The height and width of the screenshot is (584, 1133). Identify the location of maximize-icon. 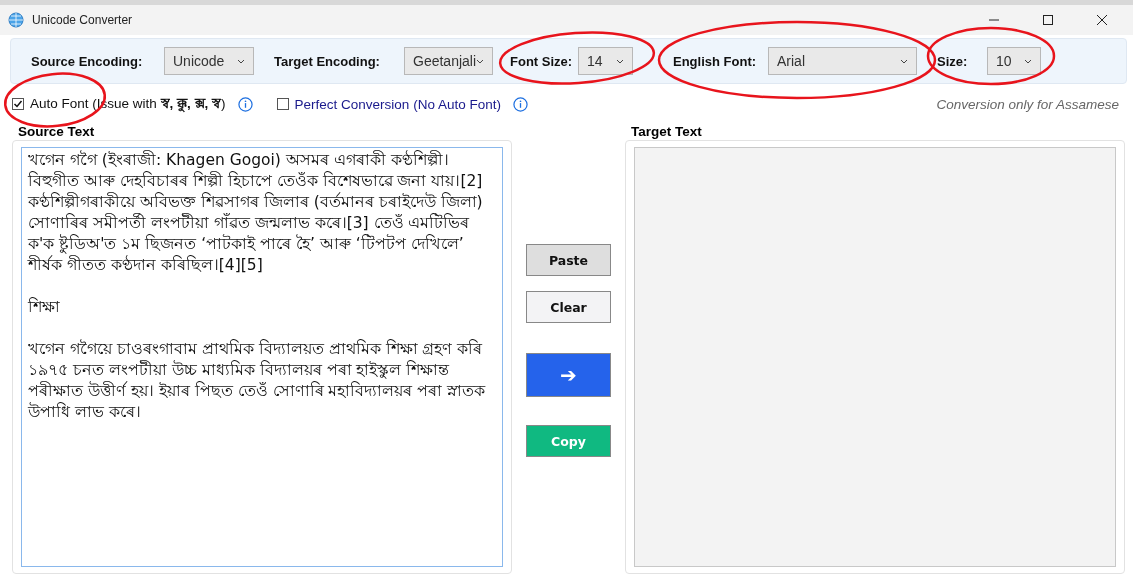
(1048, 20).